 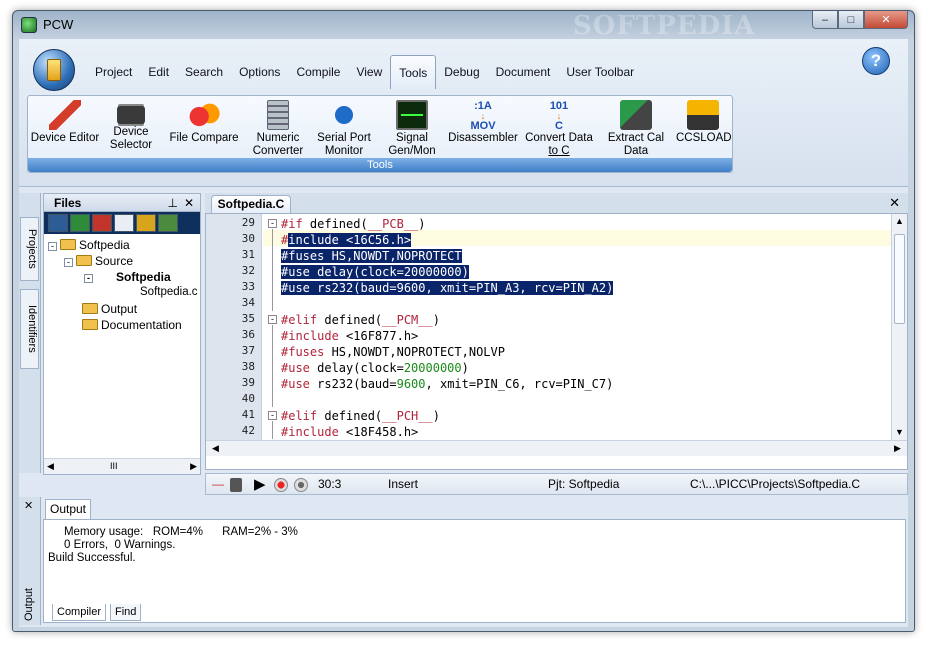 I want to click on ccsload-button: CCSLOAD, so click(x=704, y=122).